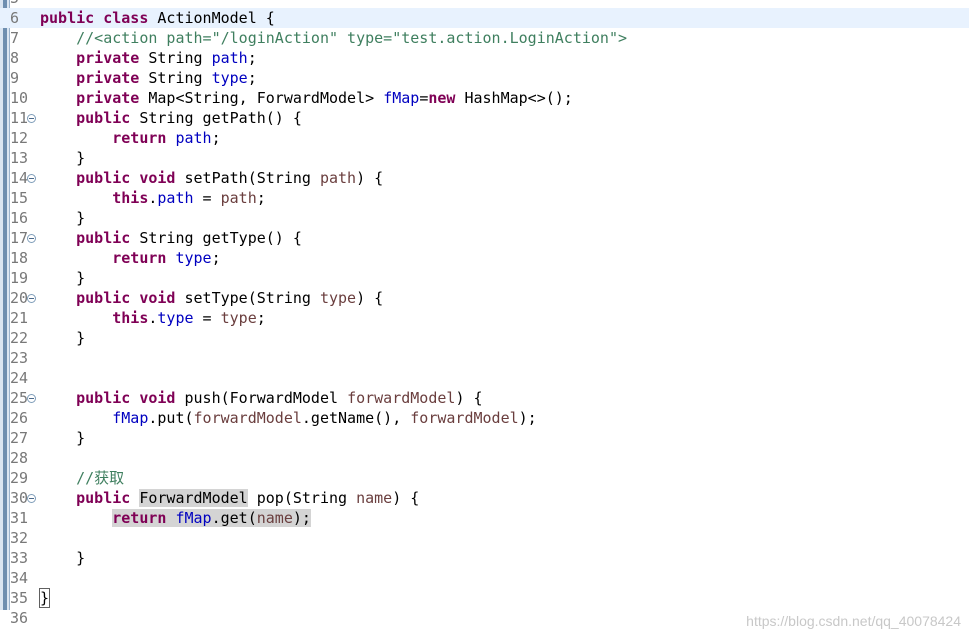 The image size is (969, 637). Describe the element at coordinates (247, 298) in the screenshot. I see `code-token: setType(String` at that location.